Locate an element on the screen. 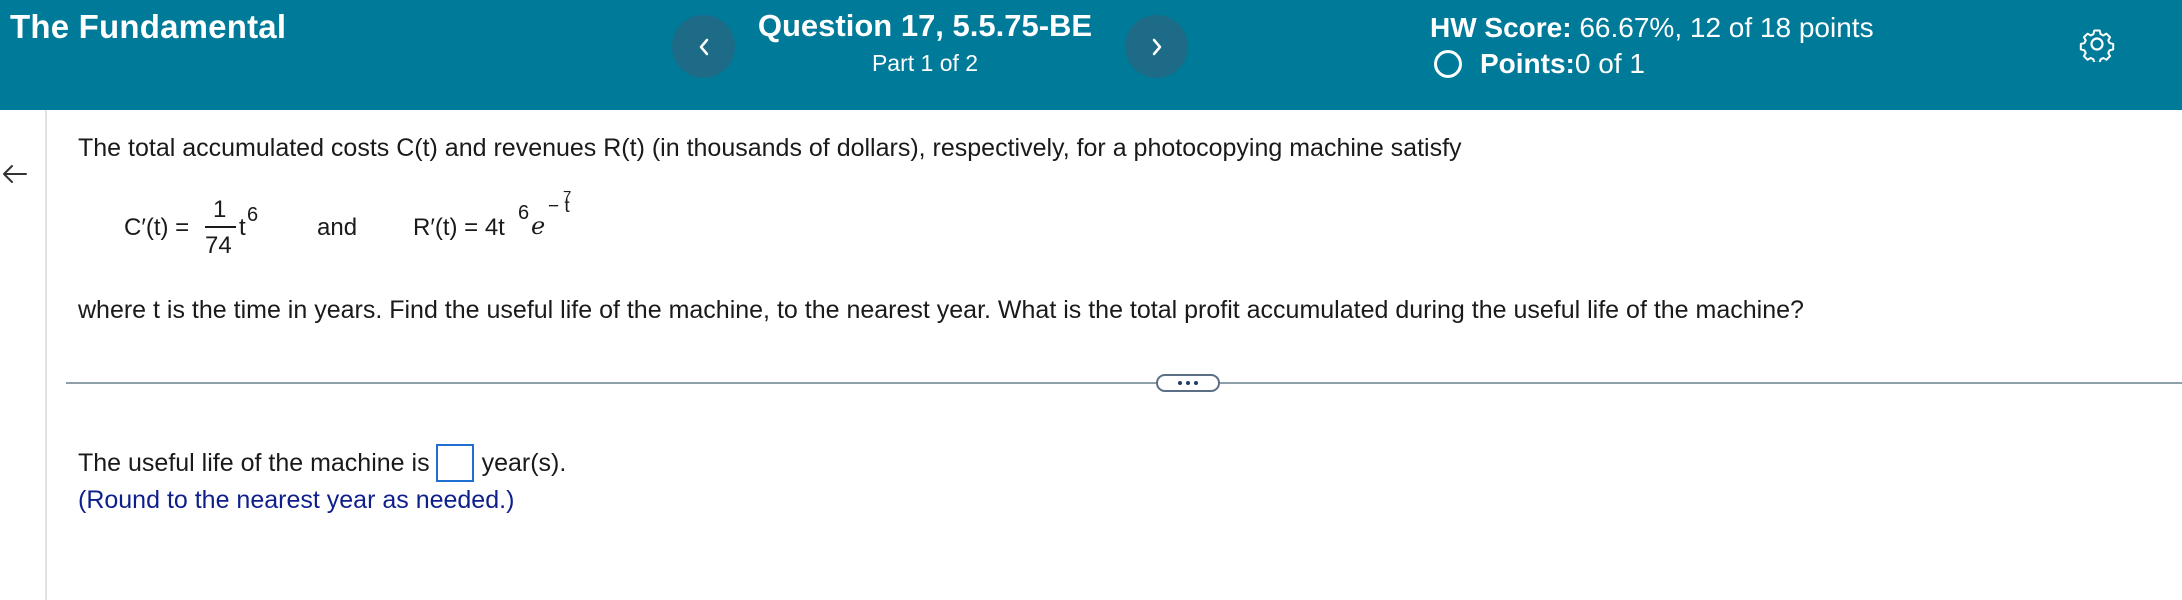  revenue-exponent: 6 is located at coordinates (524, 213).